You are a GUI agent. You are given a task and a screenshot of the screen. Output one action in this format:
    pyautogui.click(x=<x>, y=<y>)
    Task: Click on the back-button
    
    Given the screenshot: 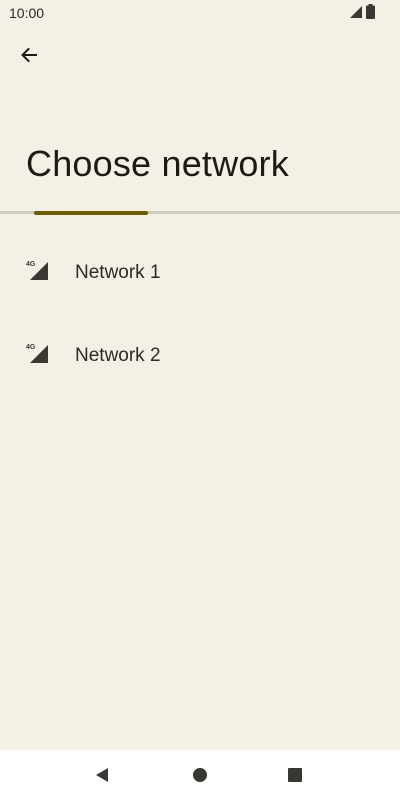 What is the action you would take?
    pyautogui.click(x=29, y=55)
    